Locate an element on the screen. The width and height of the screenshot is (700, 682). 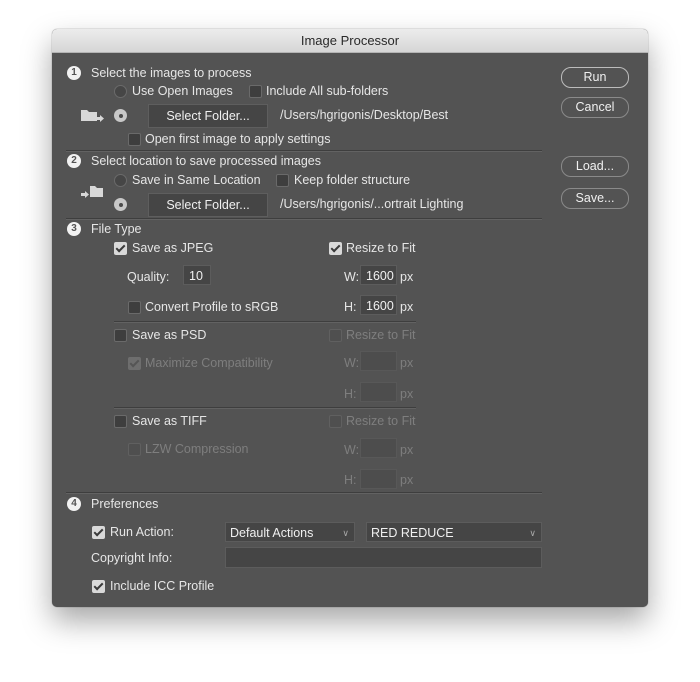
action-set-select: Default Actions ∨ is located at coordinates (290, 532).